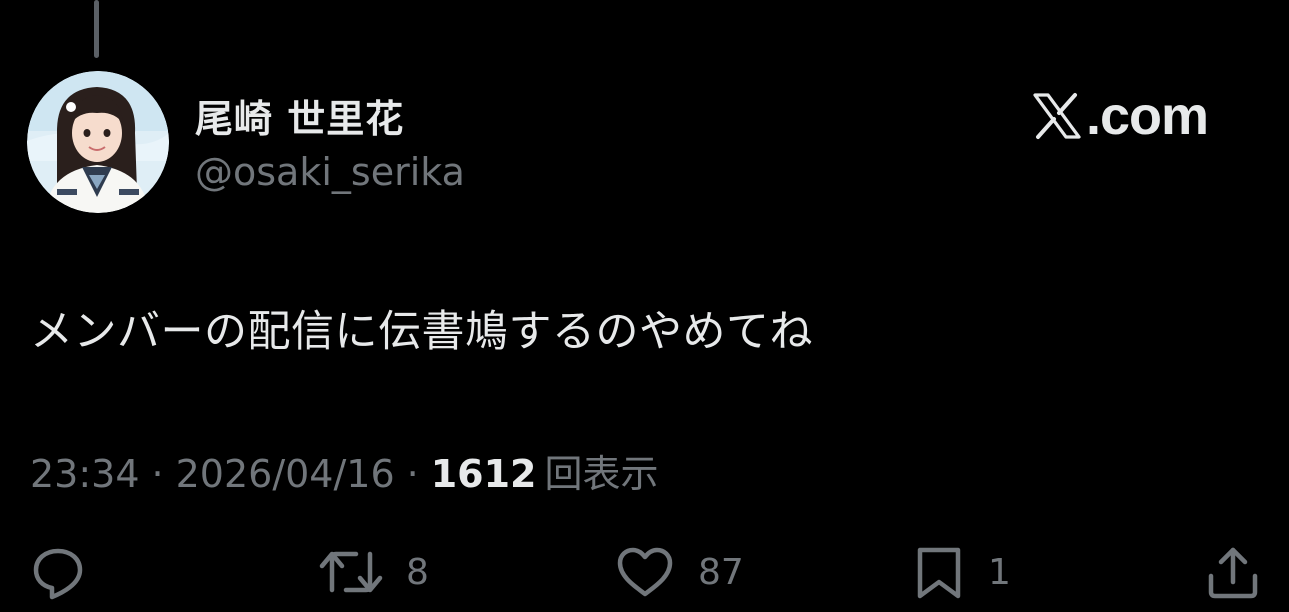  Describe the element at coordinates (351, 572) in the screenshot. I see `retweet-icon` at that location.